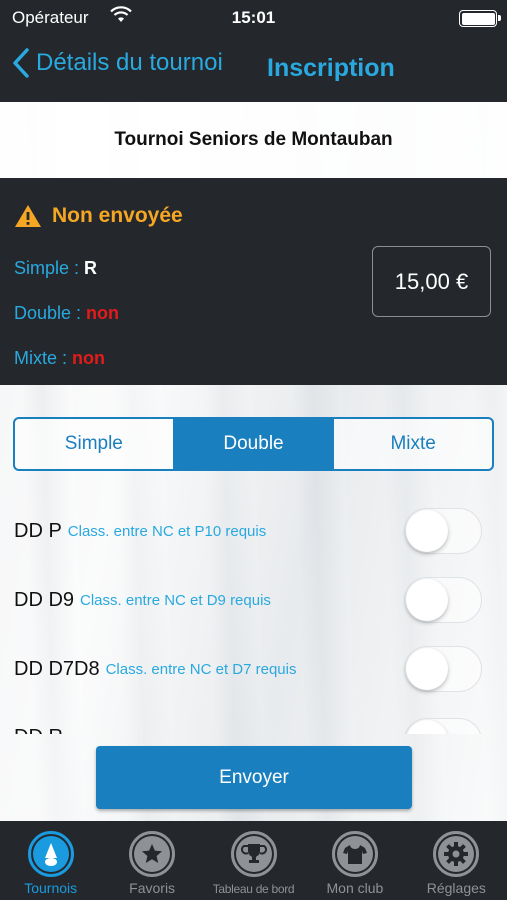 The width and height of the screenshot is (507, 900). What do you see at coordinates (94, 444) in the screenshot?
I see `segment-simple: Simple` at bounding box center [94, 444].